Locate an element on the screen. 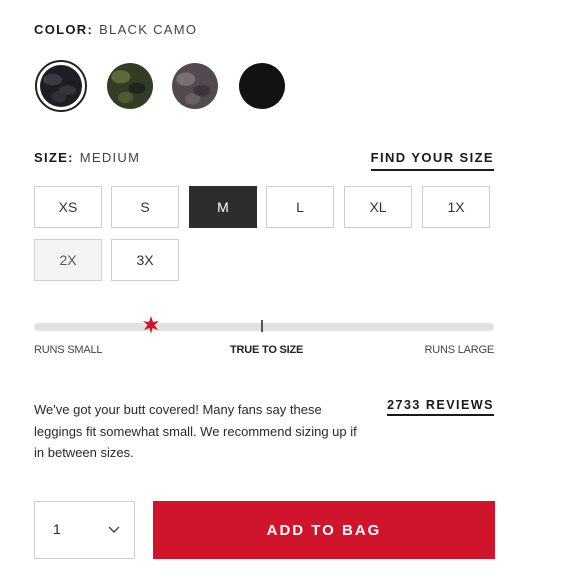  swatch-black-camo is located at coordinates (61, 86).